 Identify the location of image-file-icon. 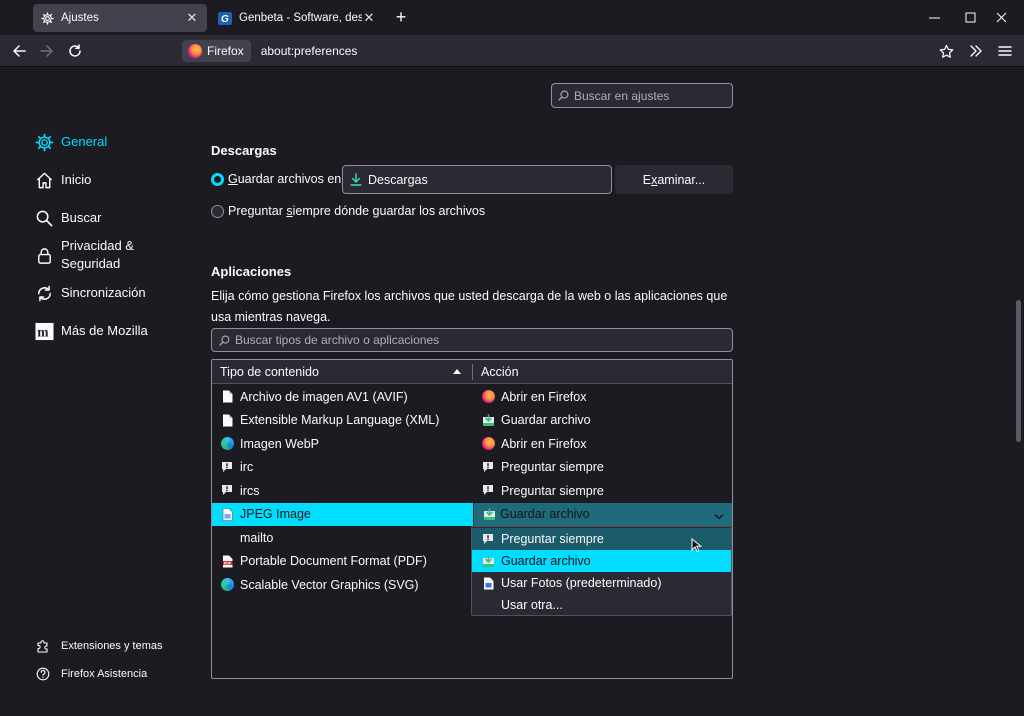
(227, 514).